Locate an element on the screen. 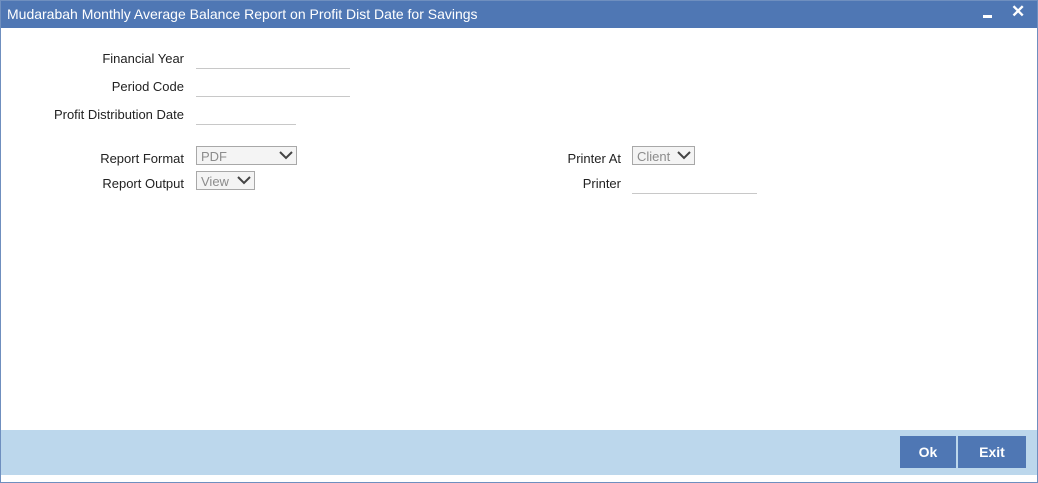 This screenshot has height=483, width=1038. financial-year-label: Financial Year is located at coordinates (143, 58).